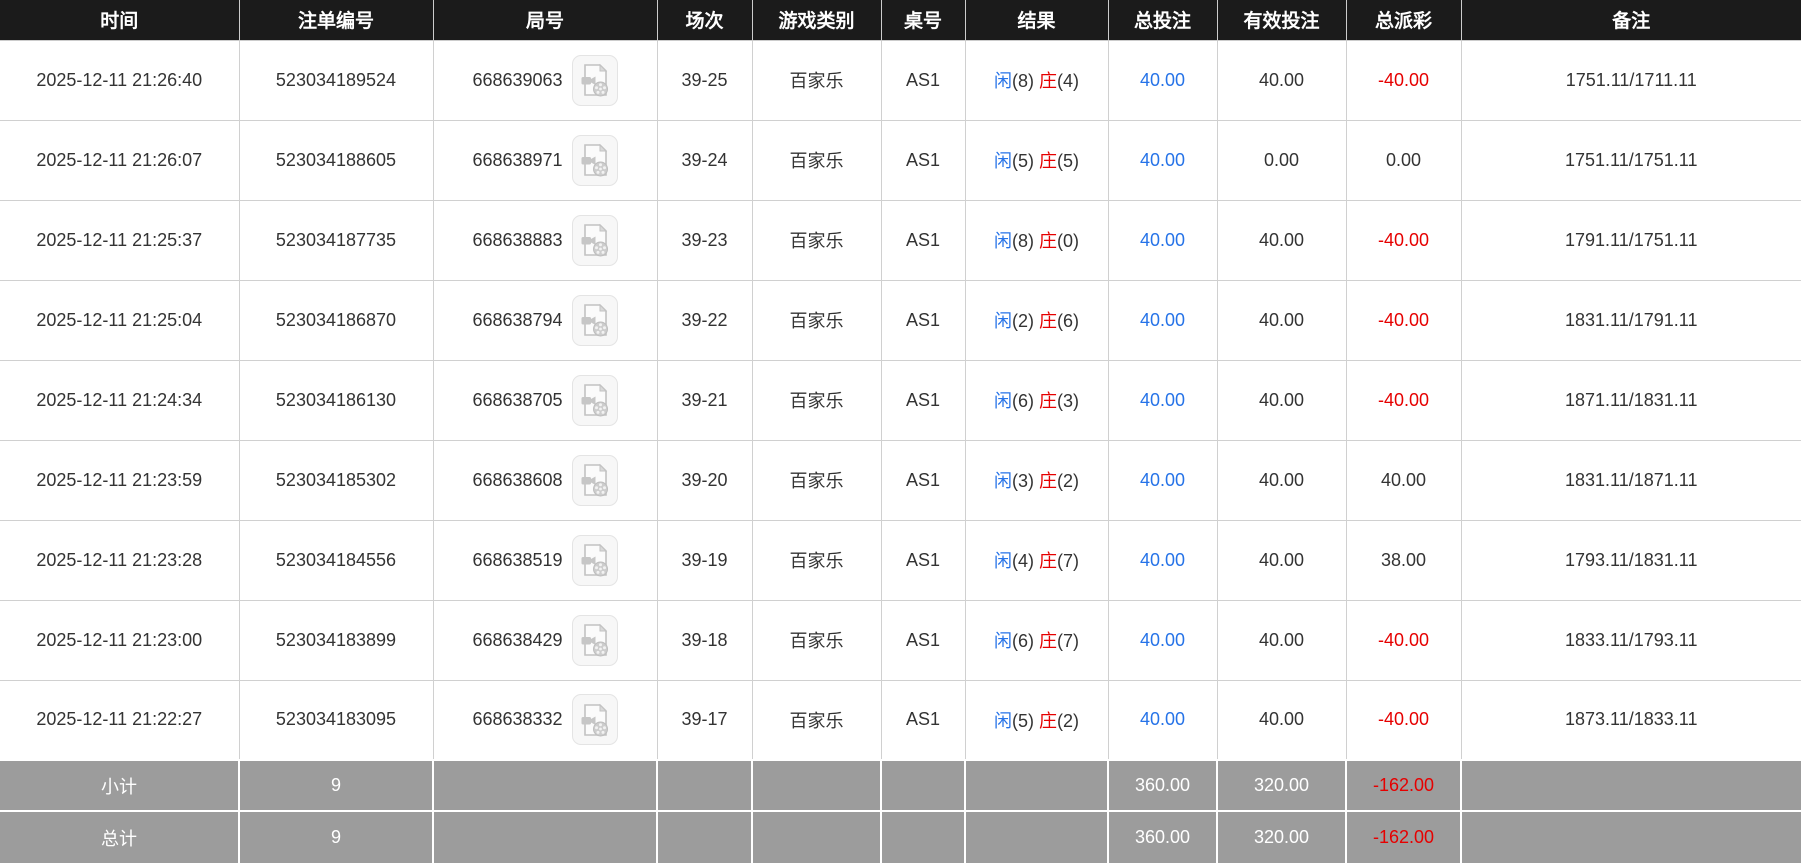  Describe the element at coordinates (1036, 480) in the screenshot. I see `cell-result: 闲(3) 庄(2)` at that location.